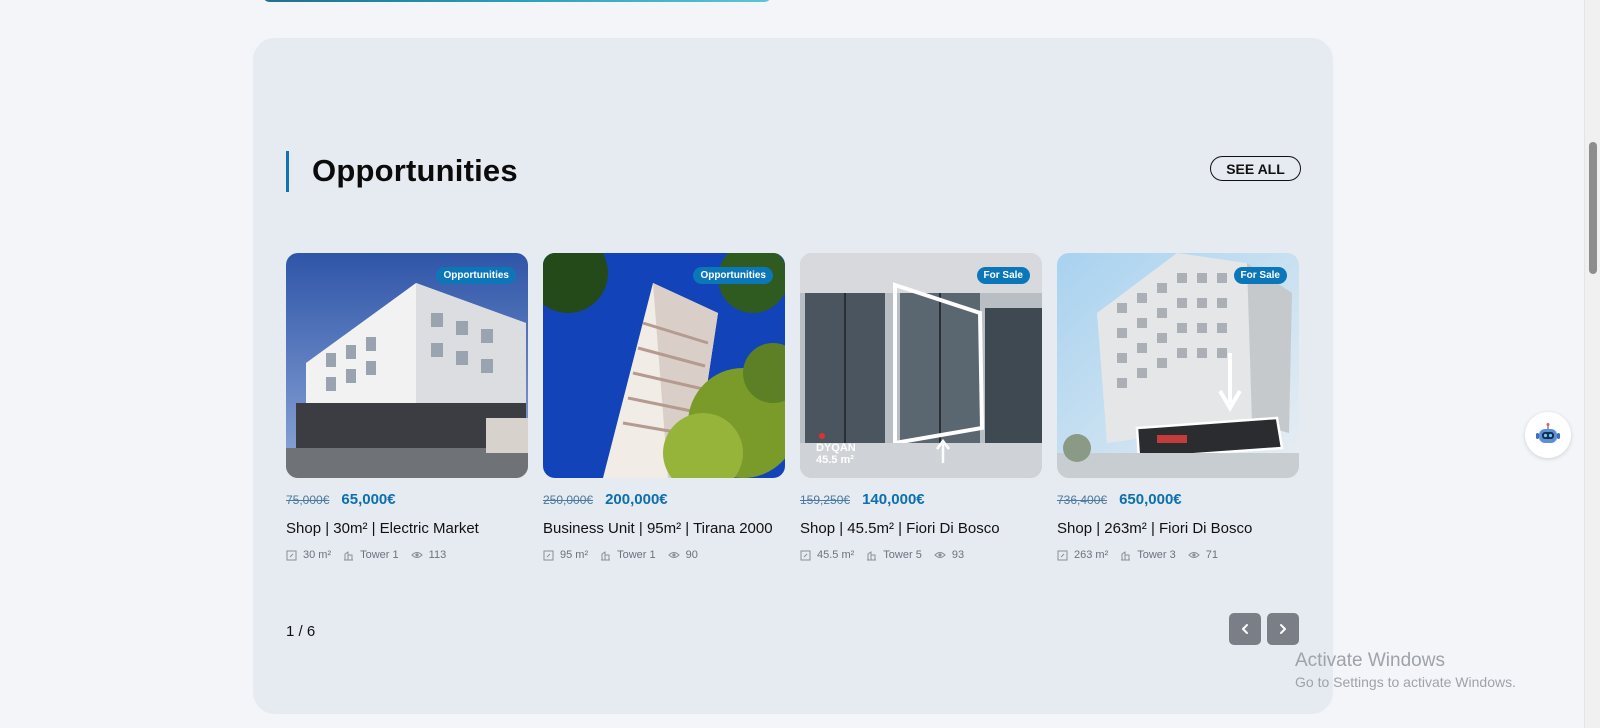 The height and width of the screenshot is (728, 1600). I want to click on meta-views: 93, so click(949, 555).